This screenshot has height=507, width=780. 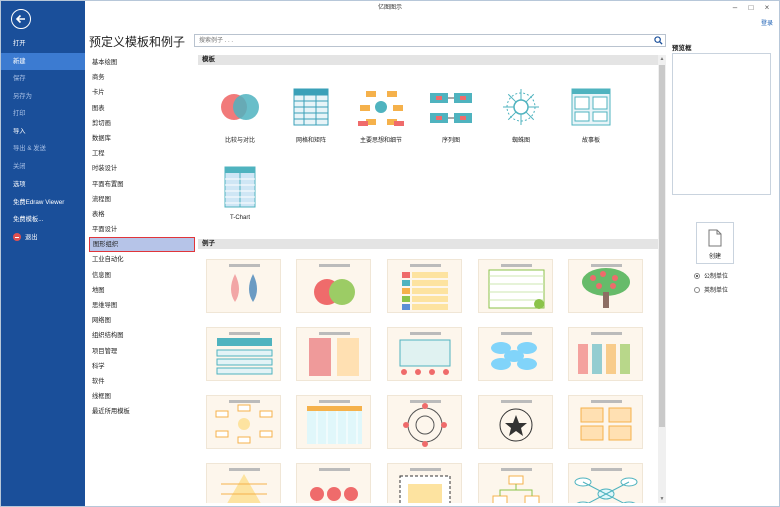 What do you see at coordinates (43, 238) in the screenshot?
I see `sidebar-item: 退出` at bounding box center [43, 238].